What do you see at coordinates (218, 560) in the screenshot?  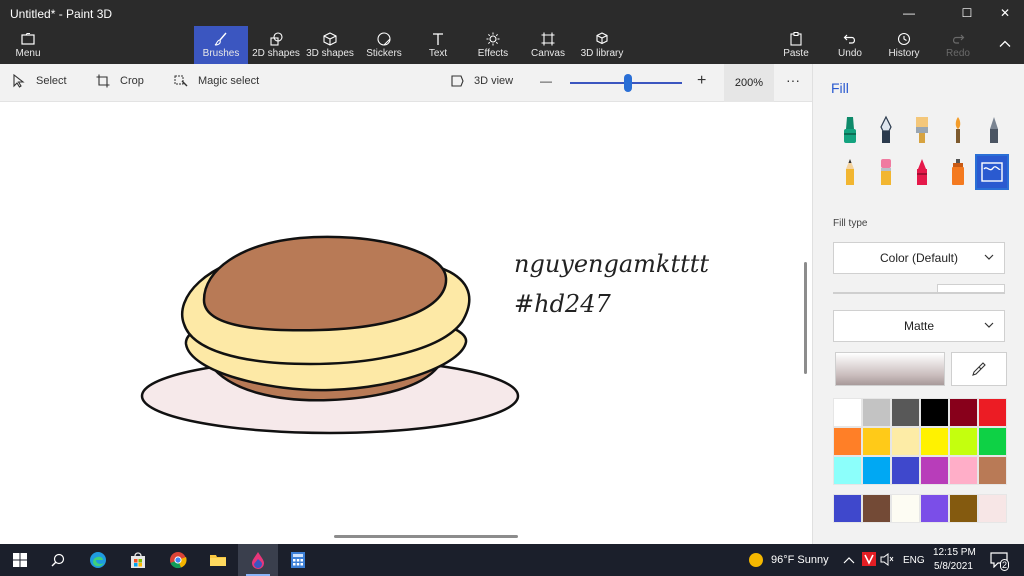 I see `taskbar-file-explorer` at bounding box center [218, 560].